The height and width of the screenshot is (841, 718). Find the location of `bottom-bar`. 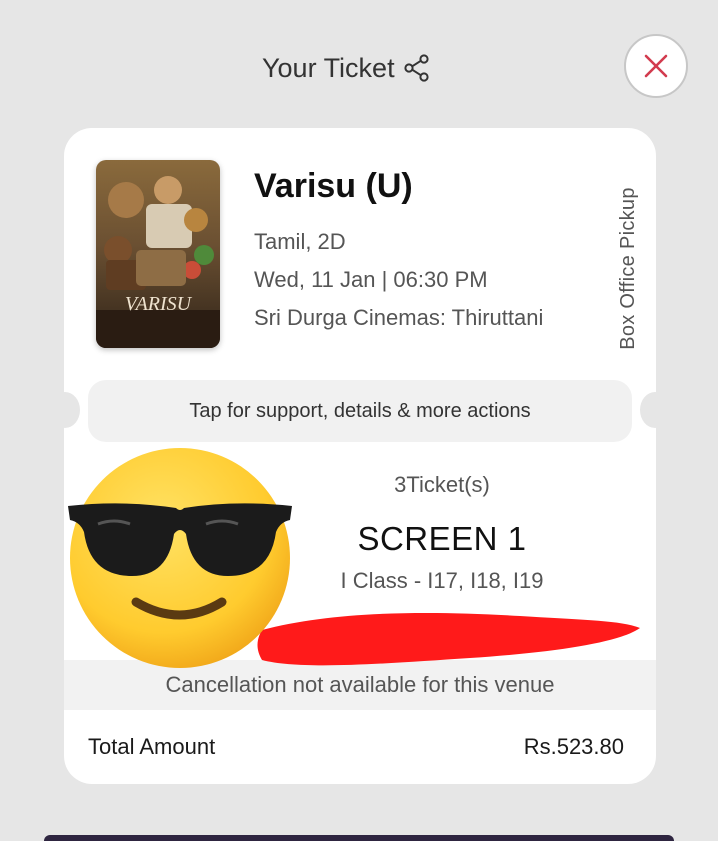

bottom-bar is located at coordinates (359, 838).